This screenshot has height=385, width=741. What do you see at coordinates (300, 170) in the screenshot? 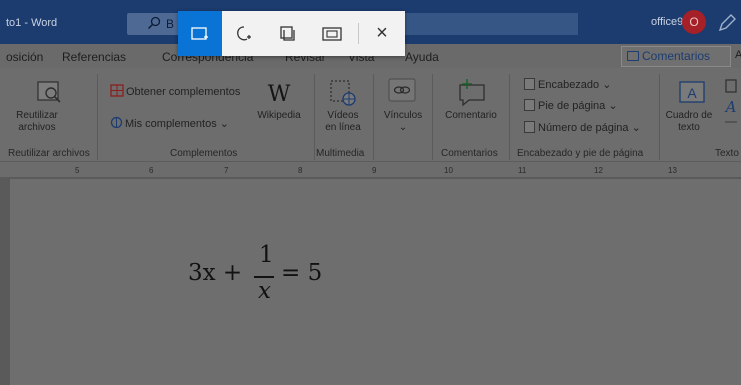
I see `ruler-tick: 8` at bounding box center [300, 170].